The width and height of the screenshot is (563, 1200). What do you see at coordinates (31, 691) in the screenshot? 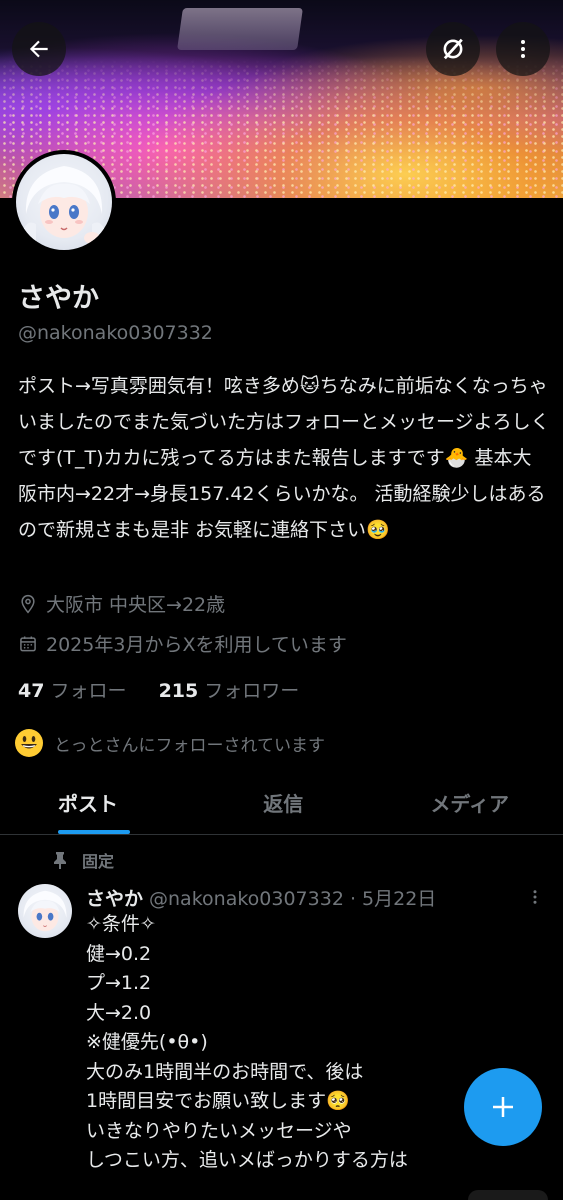
I see `following-count: 47` at bounding box center [31, 691].